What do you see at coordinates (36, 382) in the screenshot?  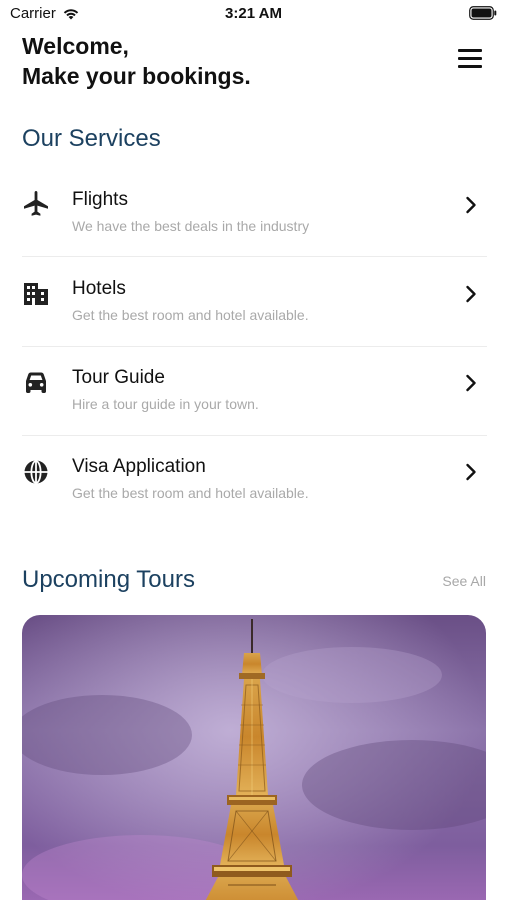 I see `car-icon` at bounding box center [36, 382].